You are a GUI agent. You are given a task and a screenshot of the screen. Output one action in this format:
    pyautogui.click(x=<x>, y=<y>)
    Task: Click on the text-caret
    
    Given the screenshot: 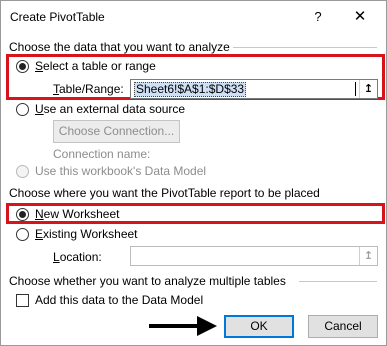 What is the action you would take?
    pyautogui.click(x=355, y=89)
    